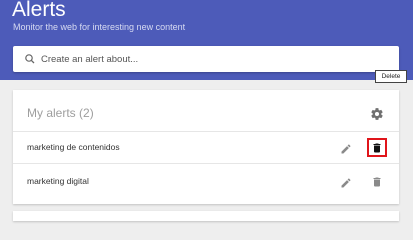 The image size is (413, 240). Describe the element at coordinates (86, 113) in the screenshot. I see `alert-count: (2)` at that location.